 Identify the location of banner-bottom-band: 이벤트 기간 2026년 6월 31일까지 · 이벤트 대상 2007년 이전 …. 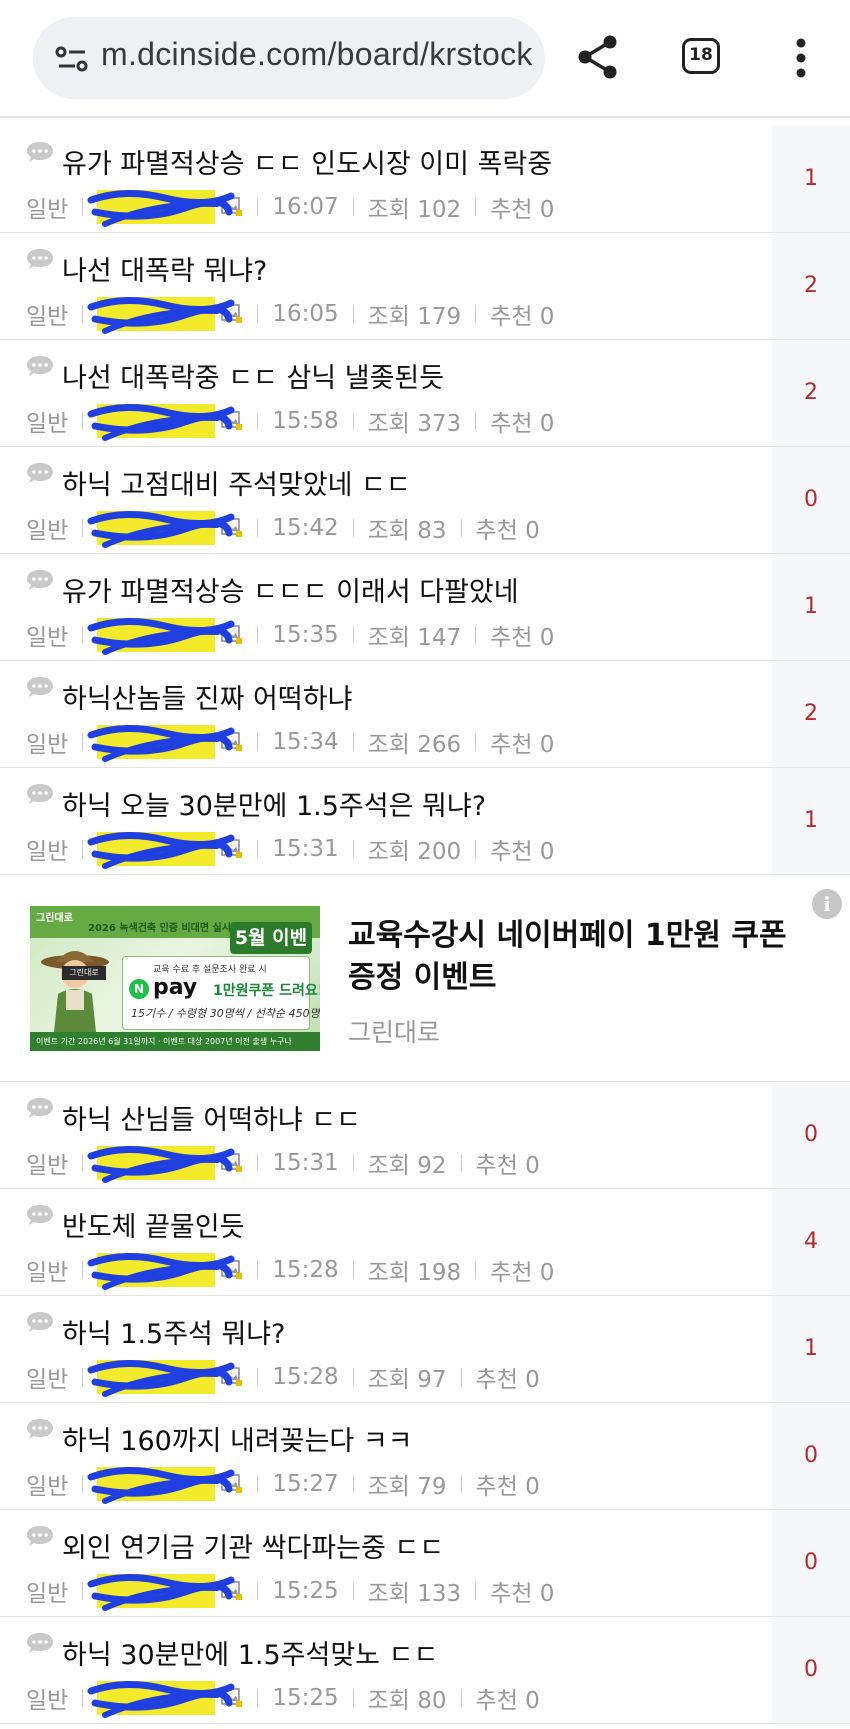
(175, 1041).